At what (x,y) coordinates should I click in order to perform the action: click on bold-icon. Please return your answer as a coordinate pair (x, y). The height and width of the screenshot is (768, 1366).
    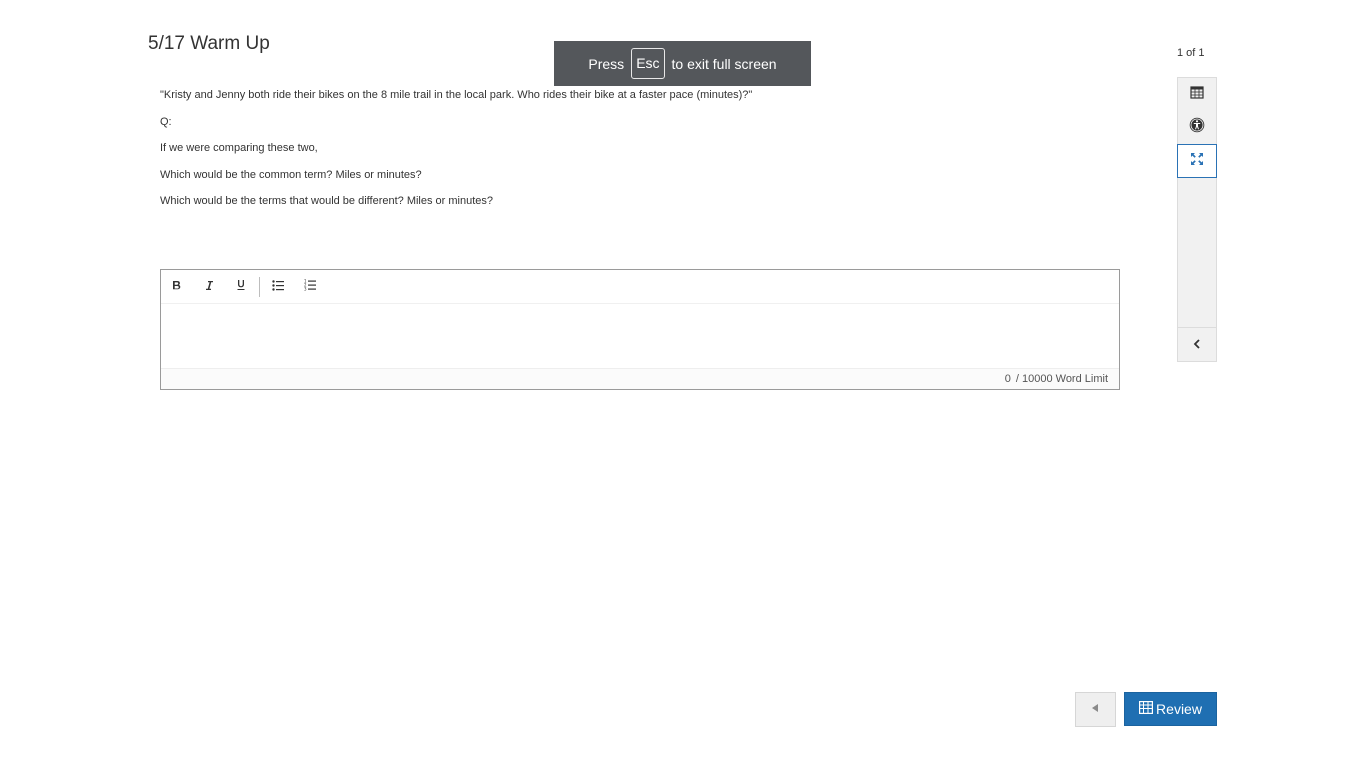
    Looking at the image, I should click on (177, 287).